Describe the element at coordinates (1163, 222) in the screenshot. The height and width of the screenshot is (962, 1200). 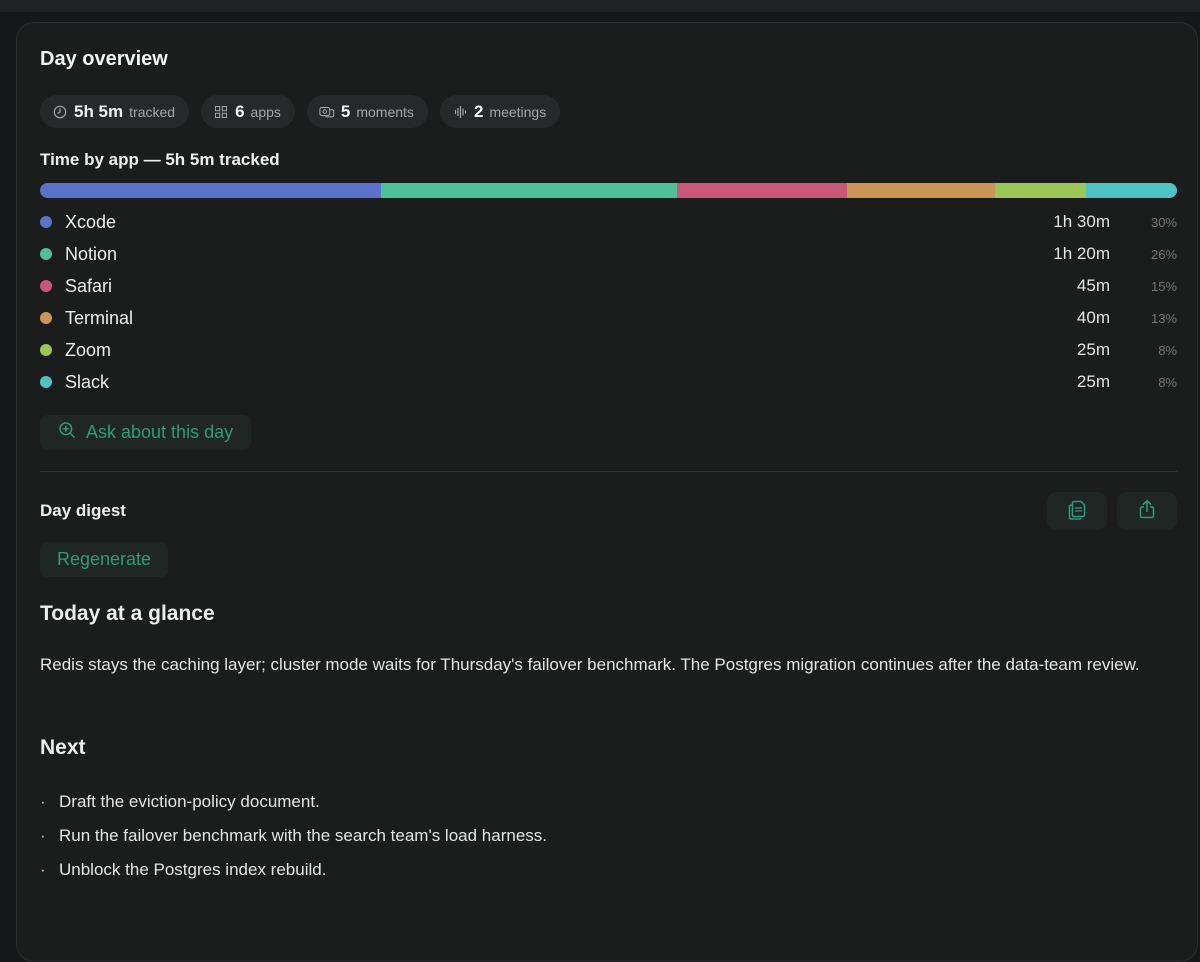
I see `app-percent: 30%` at that location.